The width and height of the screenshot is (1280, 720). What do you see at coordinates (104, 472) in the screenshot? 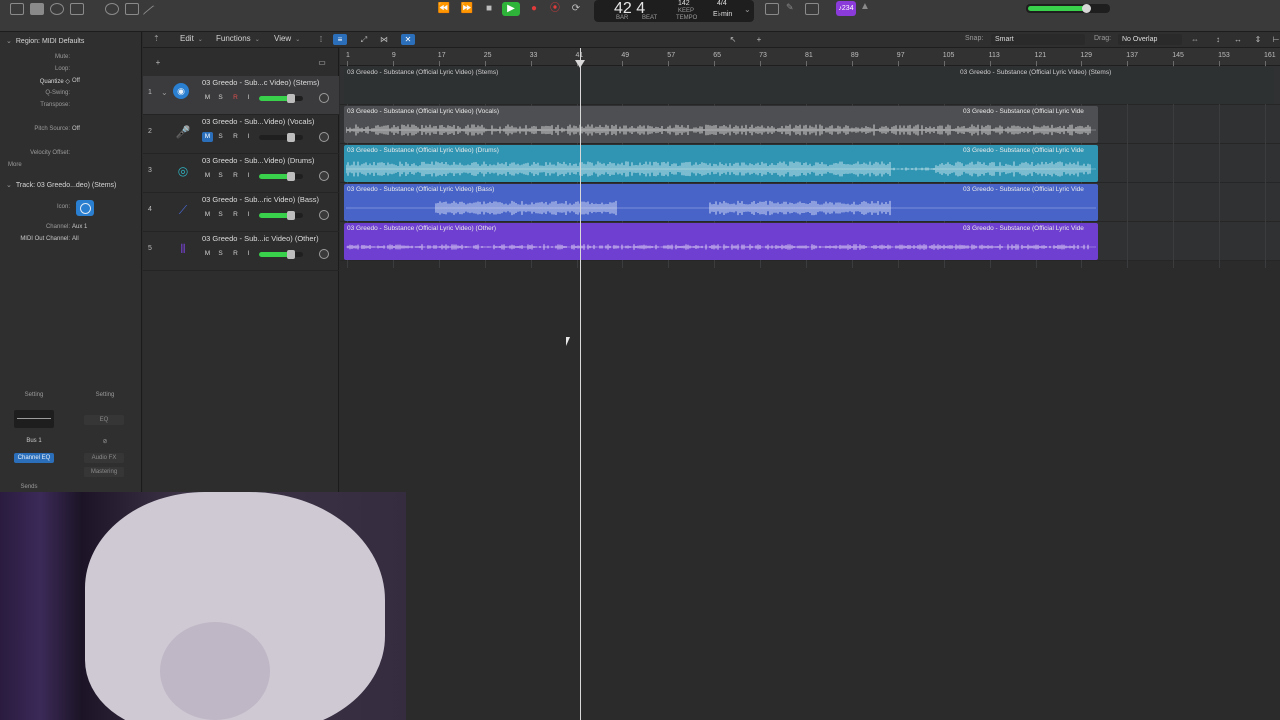
I see `mastering-slot: Mastering` at bounding box center [104, 472].